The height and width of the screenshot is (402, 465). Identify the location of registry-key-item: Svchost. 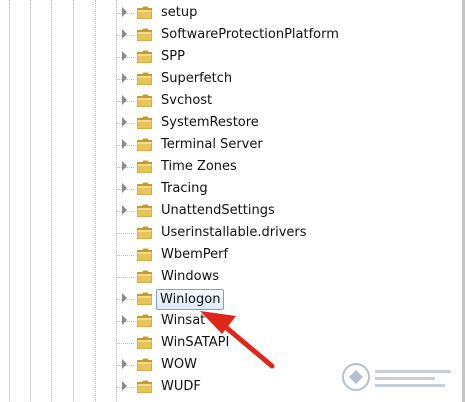
(231, 101).